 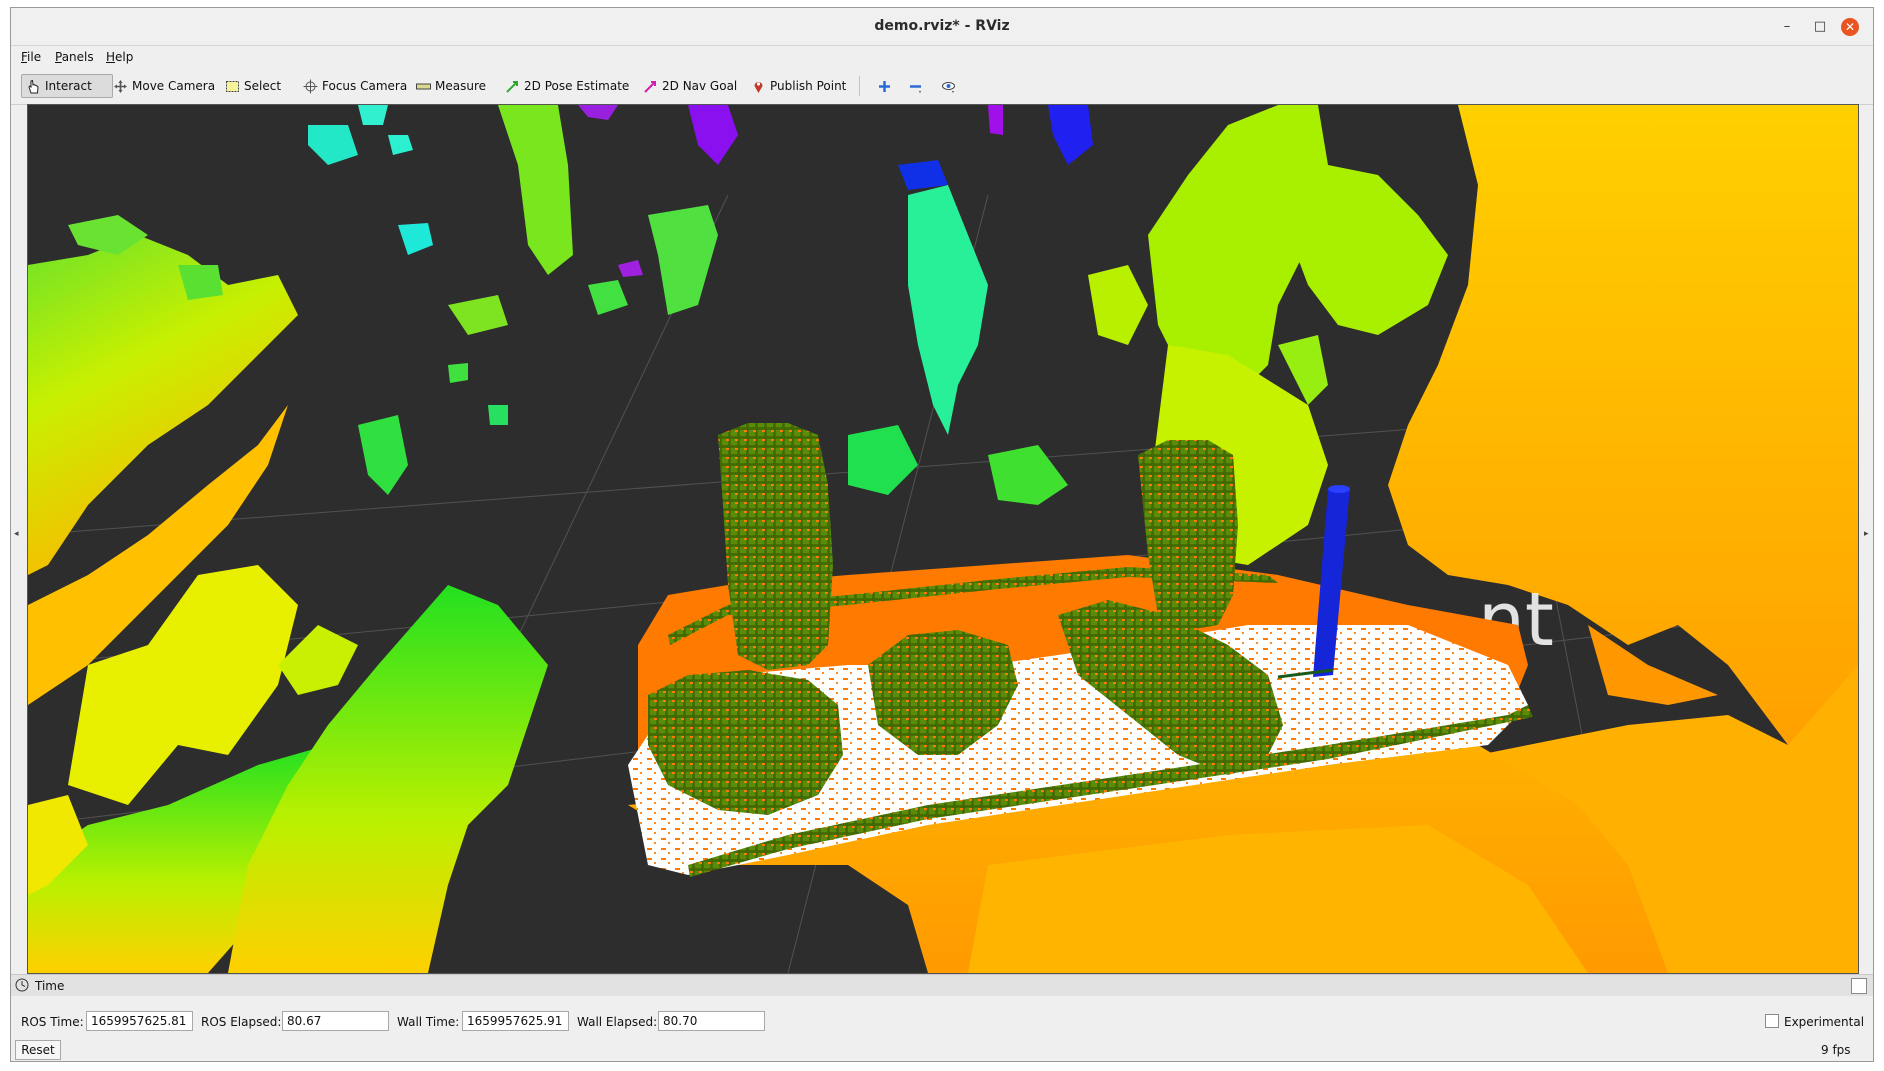 What do you see at coordinates (241, 1022) in the screenshot?
I see `ros-elapsed-label: ROS Elapsed:` at bounding box center [241, 1022].